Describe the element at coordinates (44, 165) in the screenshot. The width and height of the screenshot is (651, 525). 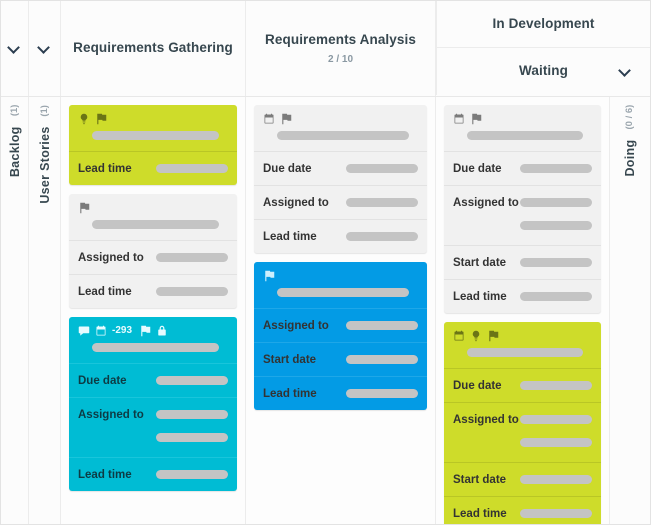
I see `swimlane-name: User Stories` at that location.